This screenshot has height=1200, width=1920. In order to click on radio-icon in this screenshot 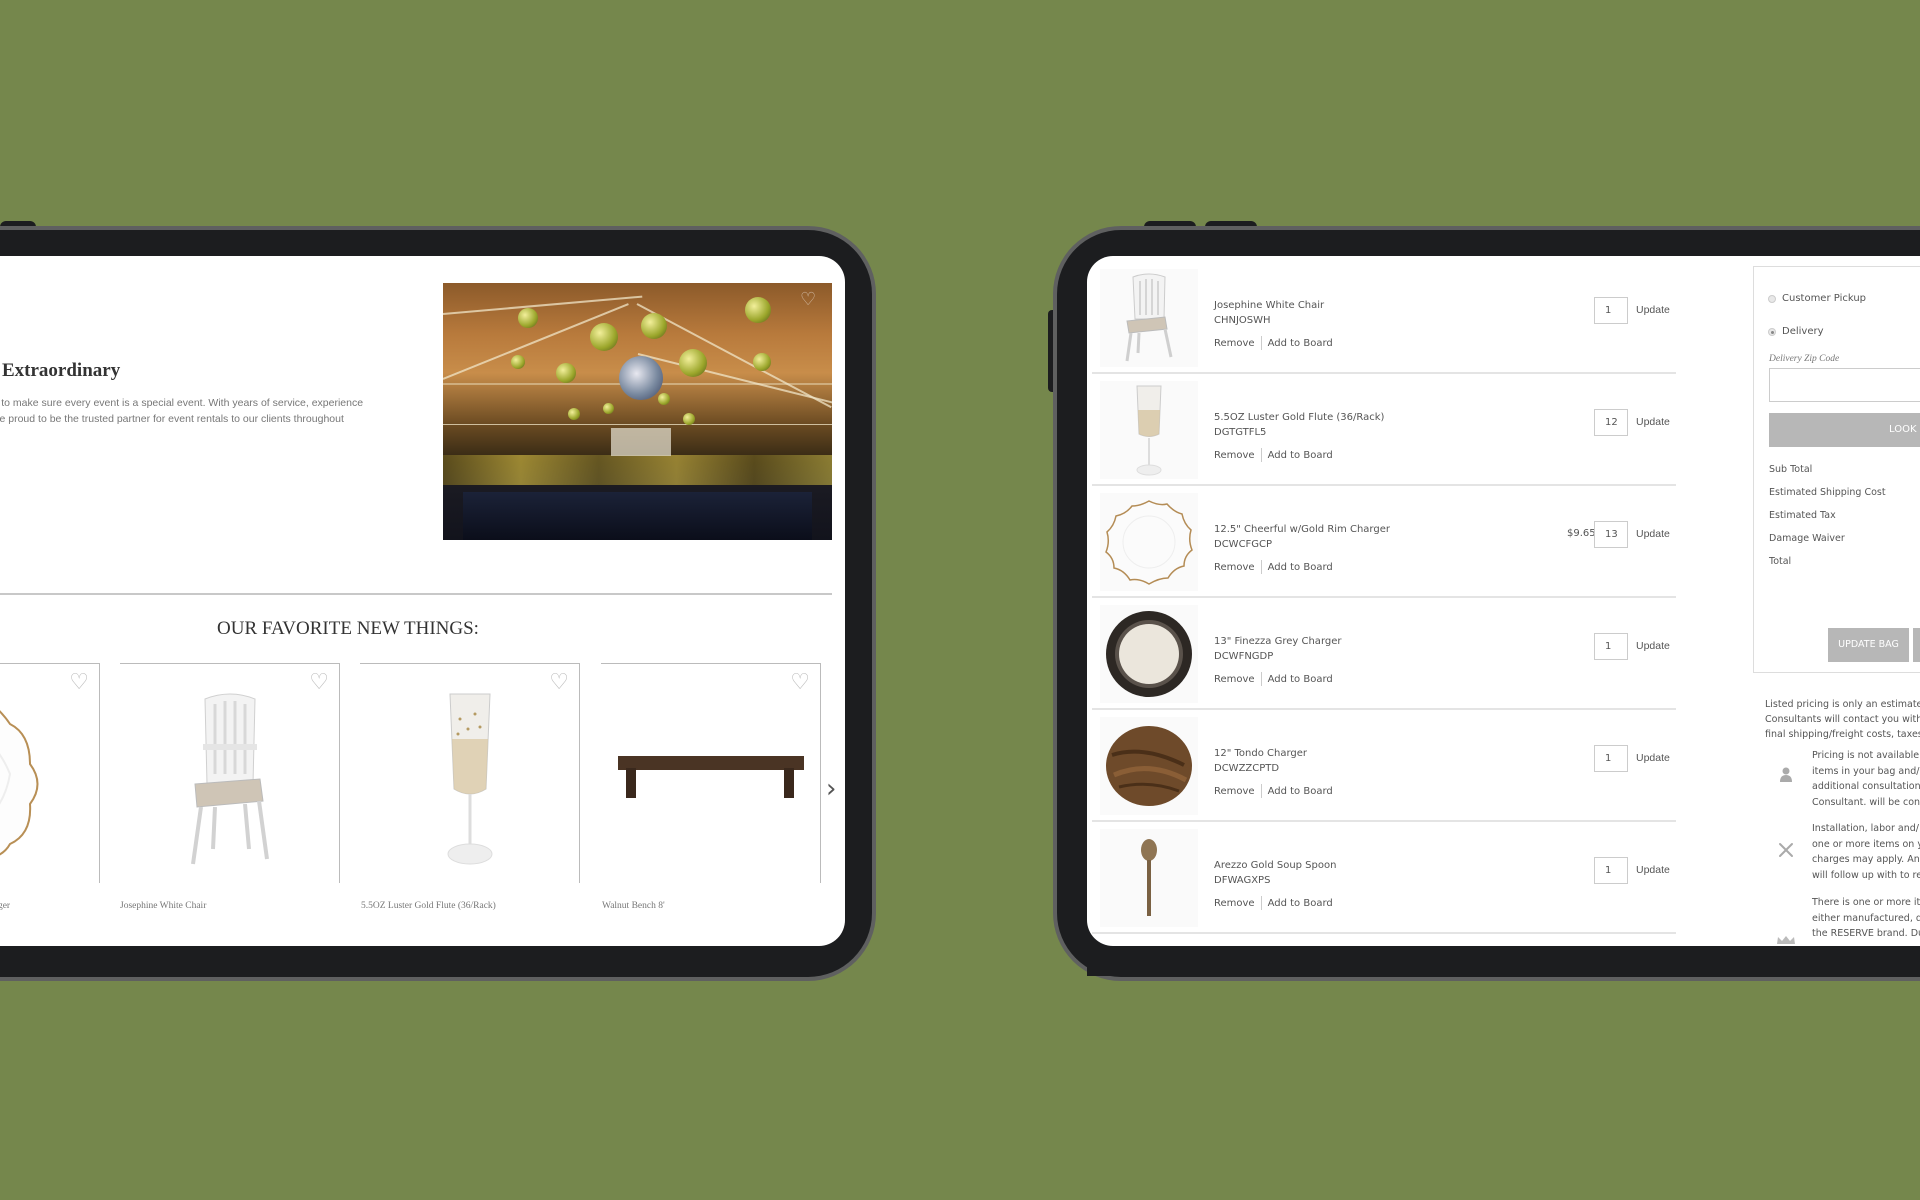, I will do `click(1772, 298)`.